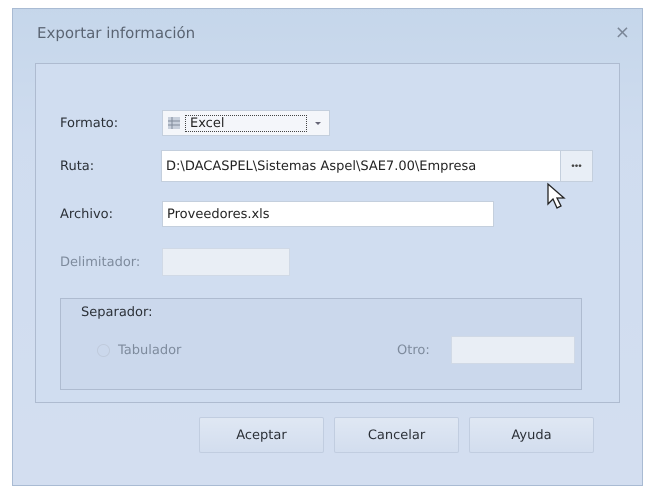 Image resolution: width=656 pixels, height=491 pixels. I want to click on field-label: Archivo:, so click(87, 214).